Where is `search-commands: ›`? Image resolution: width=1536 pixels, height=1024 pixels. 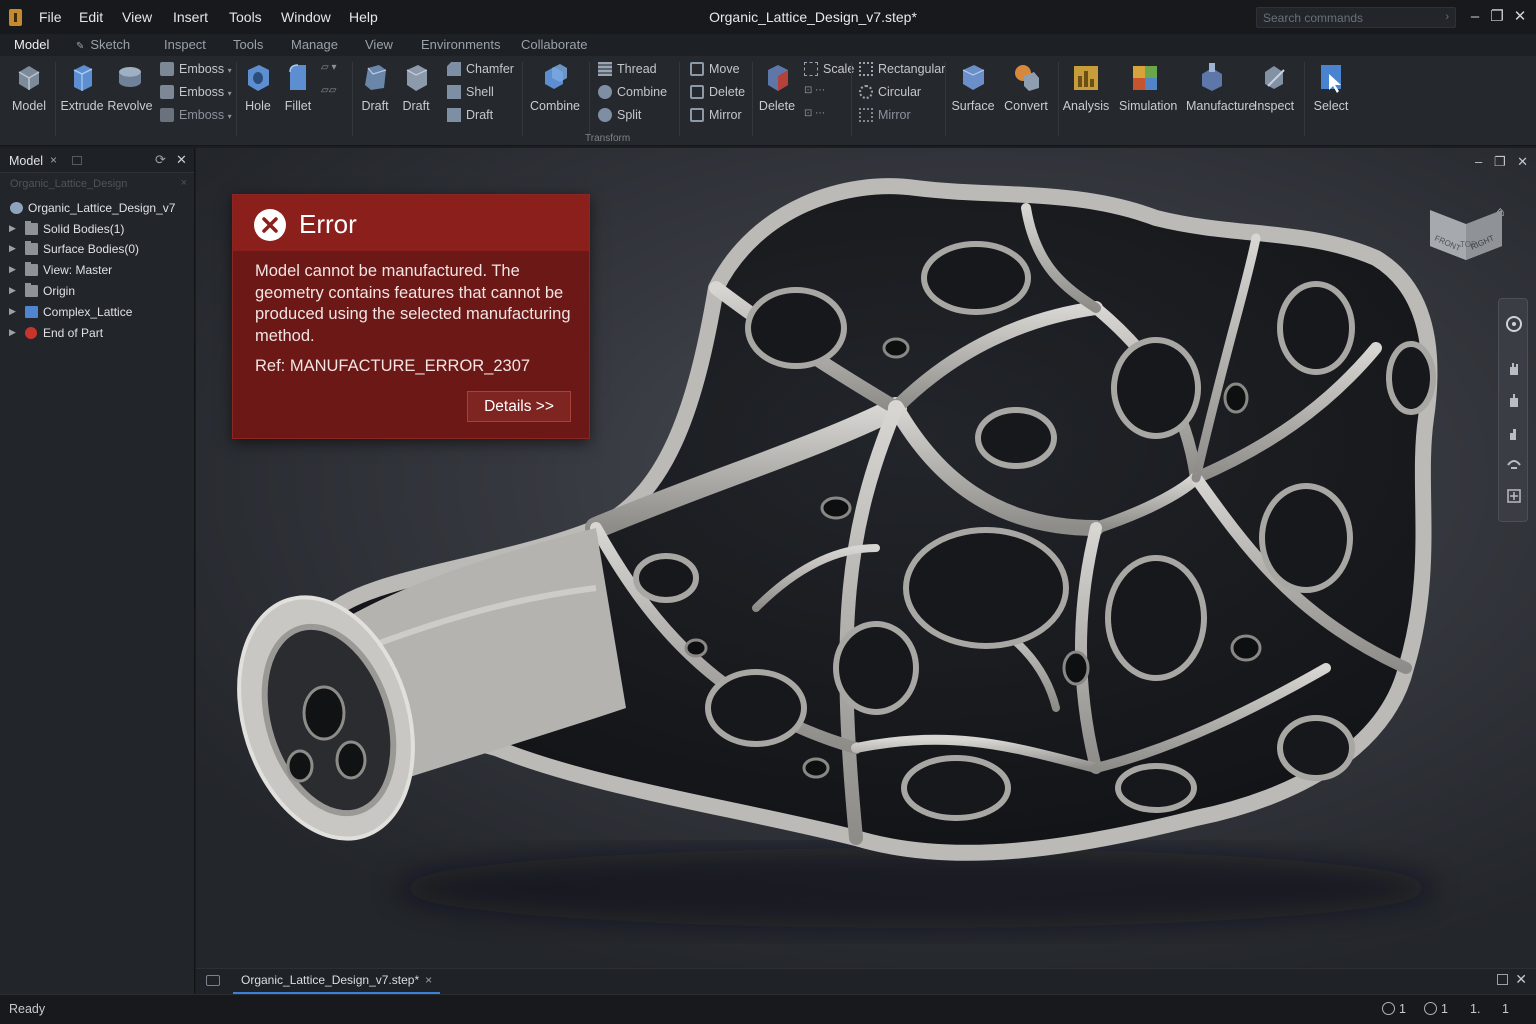
search-commands: › is located at coordinates (1356, 17).